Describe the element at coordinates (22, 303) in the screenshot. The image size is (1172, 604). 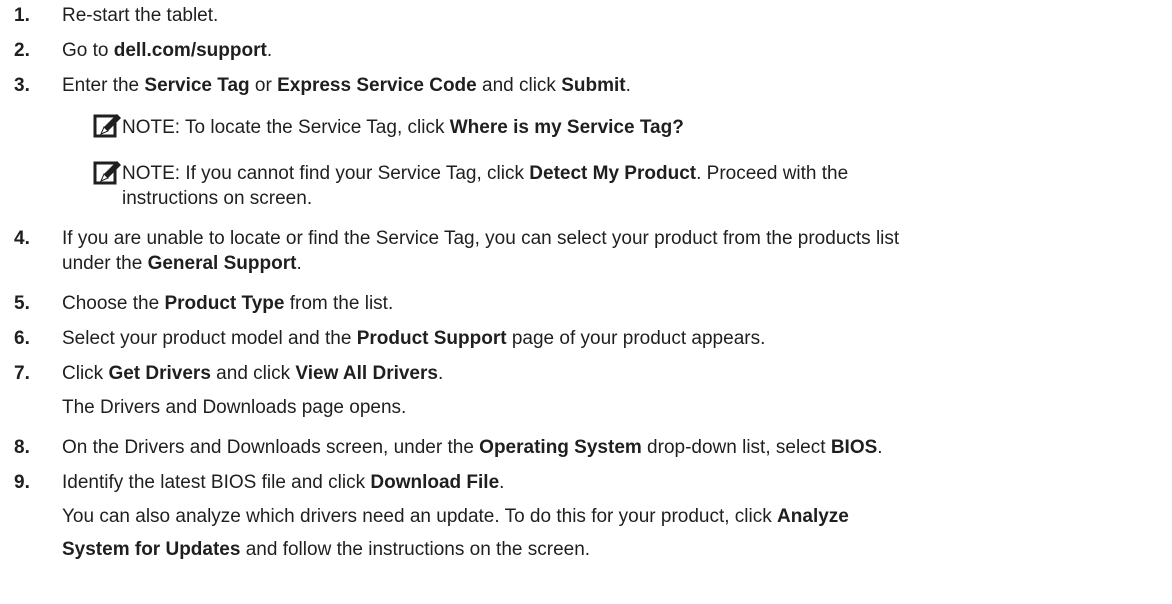
I see `step-number: 5.` at that location.